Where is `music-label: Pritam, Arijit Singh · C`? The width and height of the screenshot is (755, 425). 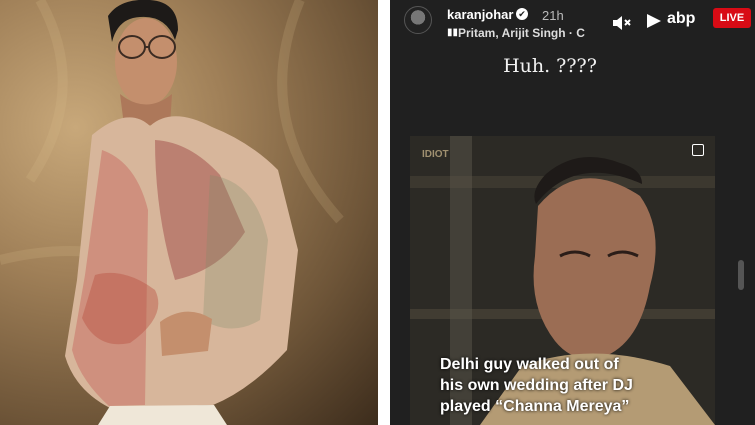
music-label: Pritam, Arijit Singh · C is located at coordinates (521, 33).